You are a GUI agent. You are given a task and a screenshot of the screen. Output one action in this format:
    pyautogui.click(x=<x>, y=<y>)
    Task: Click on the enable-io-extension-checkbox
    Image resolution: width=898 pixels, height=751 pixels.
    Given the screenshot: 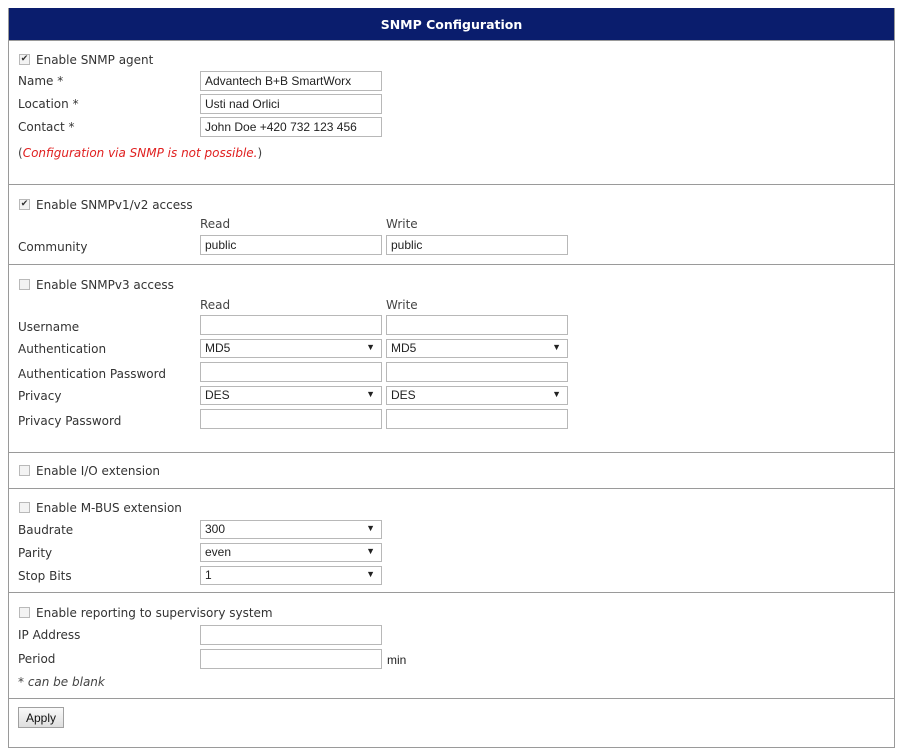 What is the action you would take?
    pyautogui.click(x=24, y=470)
    